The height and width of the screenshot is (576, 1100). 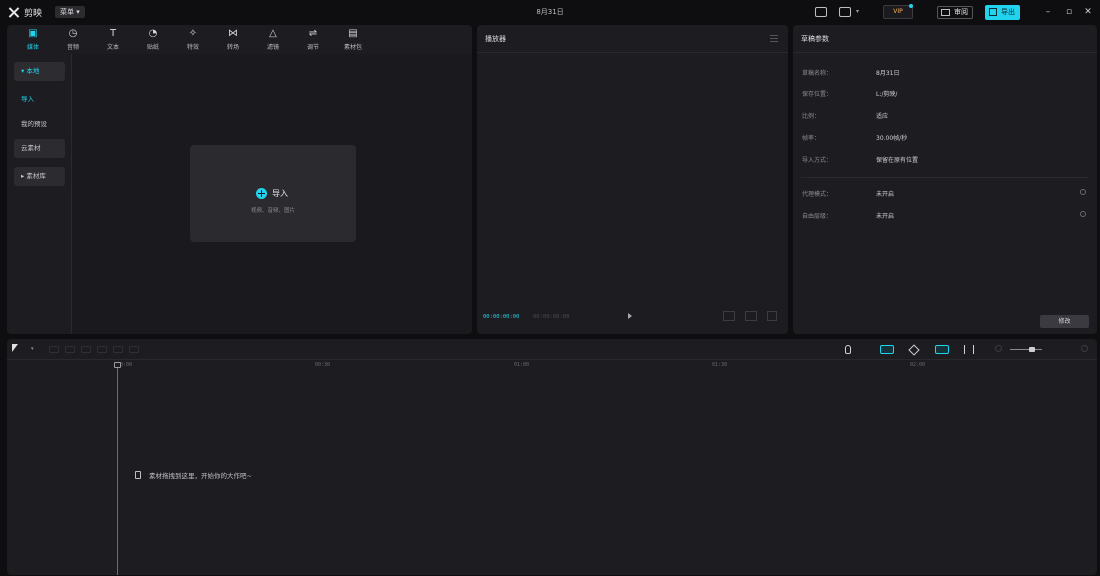 I want to click on linkage-icon, so click(x=942, y=349).